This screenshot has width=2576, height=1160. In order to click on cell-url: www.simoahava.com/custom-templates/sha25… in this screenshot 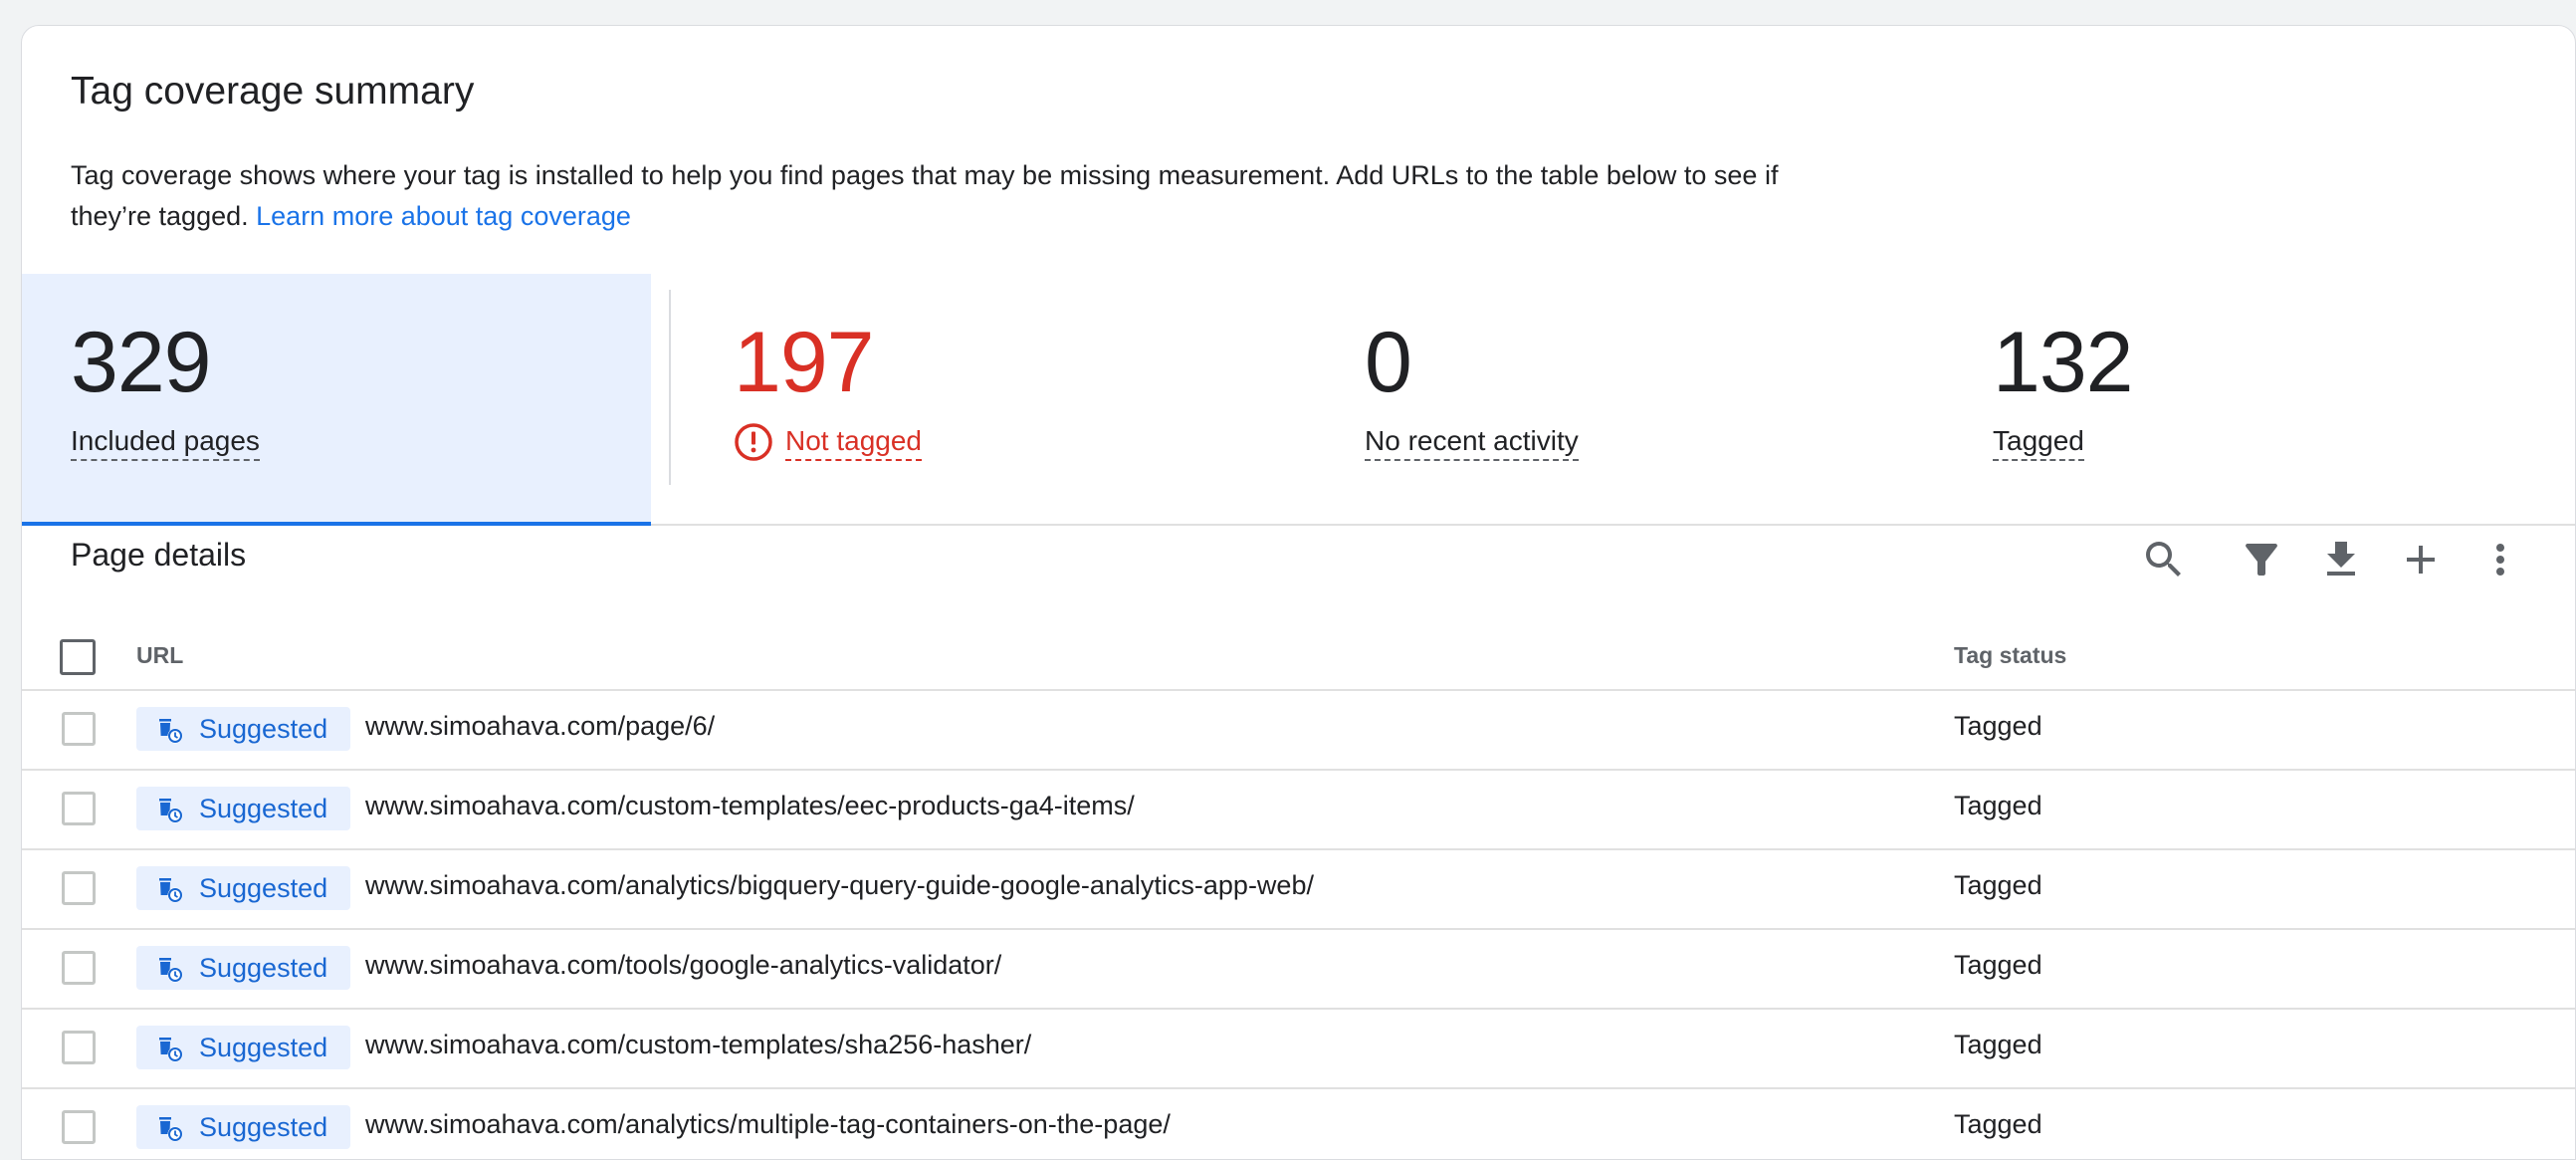, I will do `click(698, 1045)`.